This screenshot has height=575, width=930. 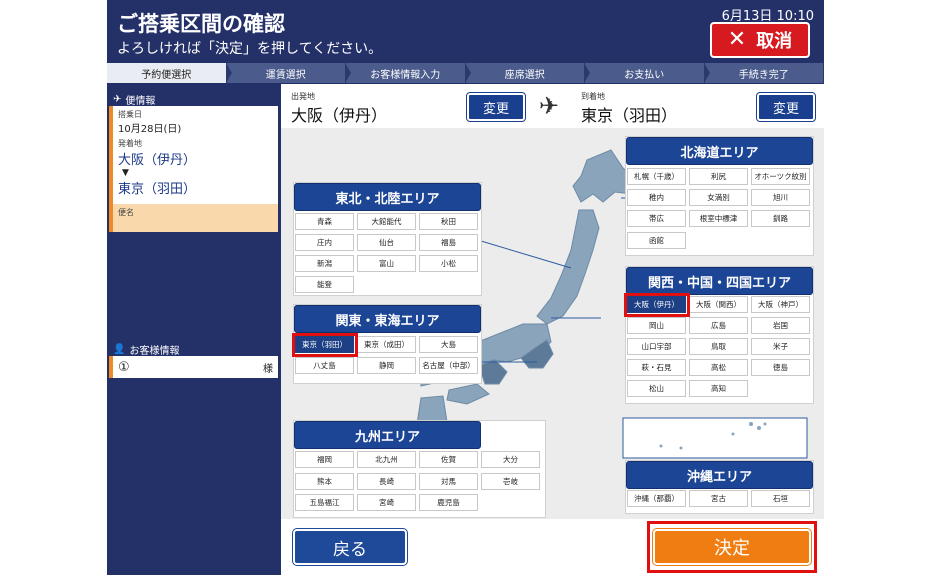 What do you see at coordinates (737, 39) in the screenshot?
I see `close-icon: ✕` at bounding box center [737, 39].